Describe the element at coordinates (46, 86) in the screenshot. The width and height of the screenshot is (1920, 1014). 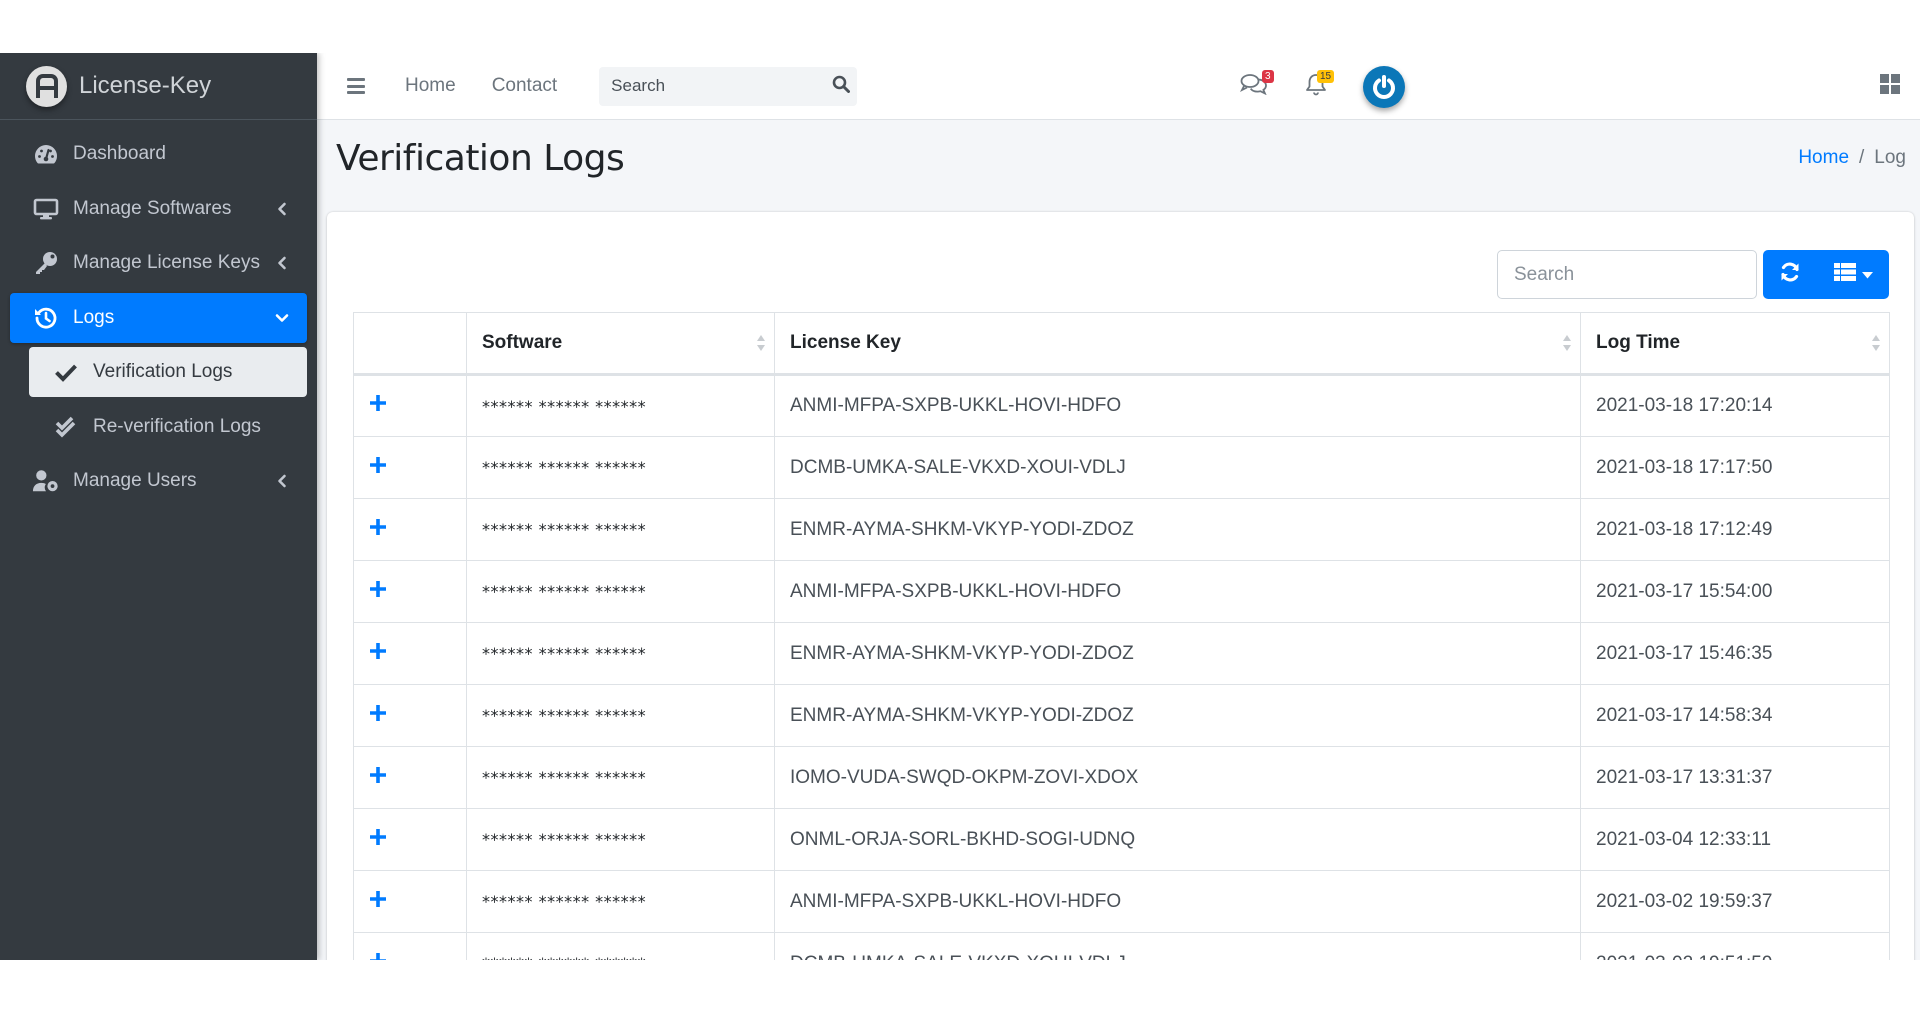
I see `brand-logo-icon` at that location.